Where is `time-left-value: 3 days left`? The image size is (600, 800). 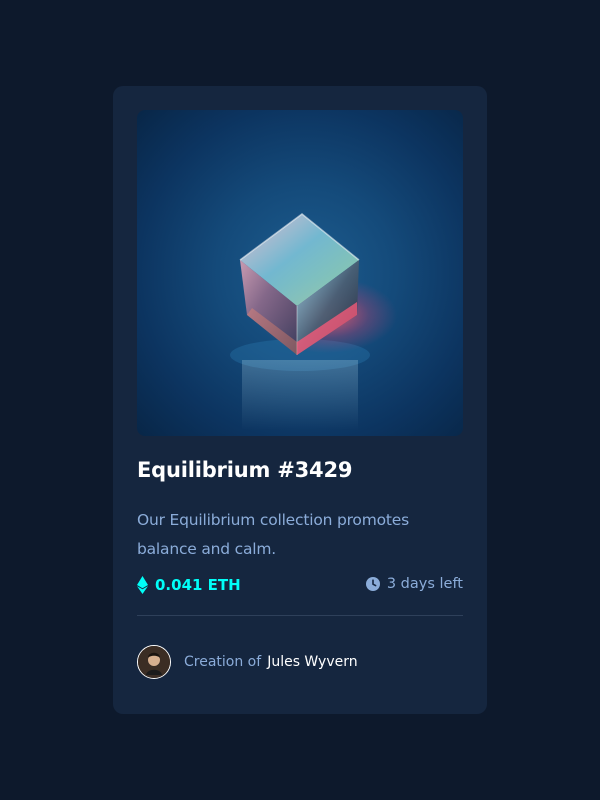
time-left-value: 3 days left is located at coordinates (424, 584).